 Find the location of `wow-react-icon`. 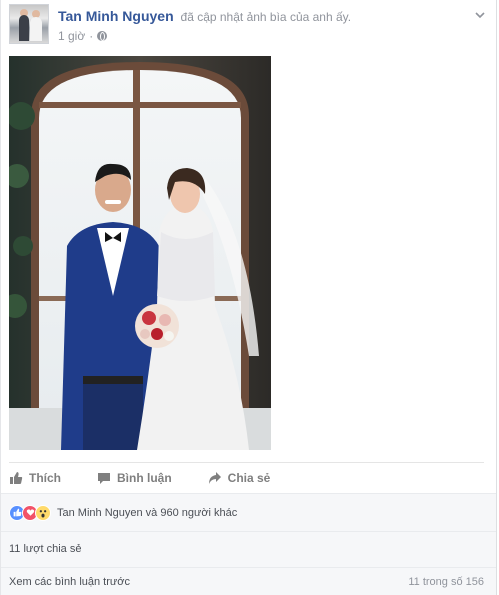

wow-react-icon is located at coordinates (43, 512).